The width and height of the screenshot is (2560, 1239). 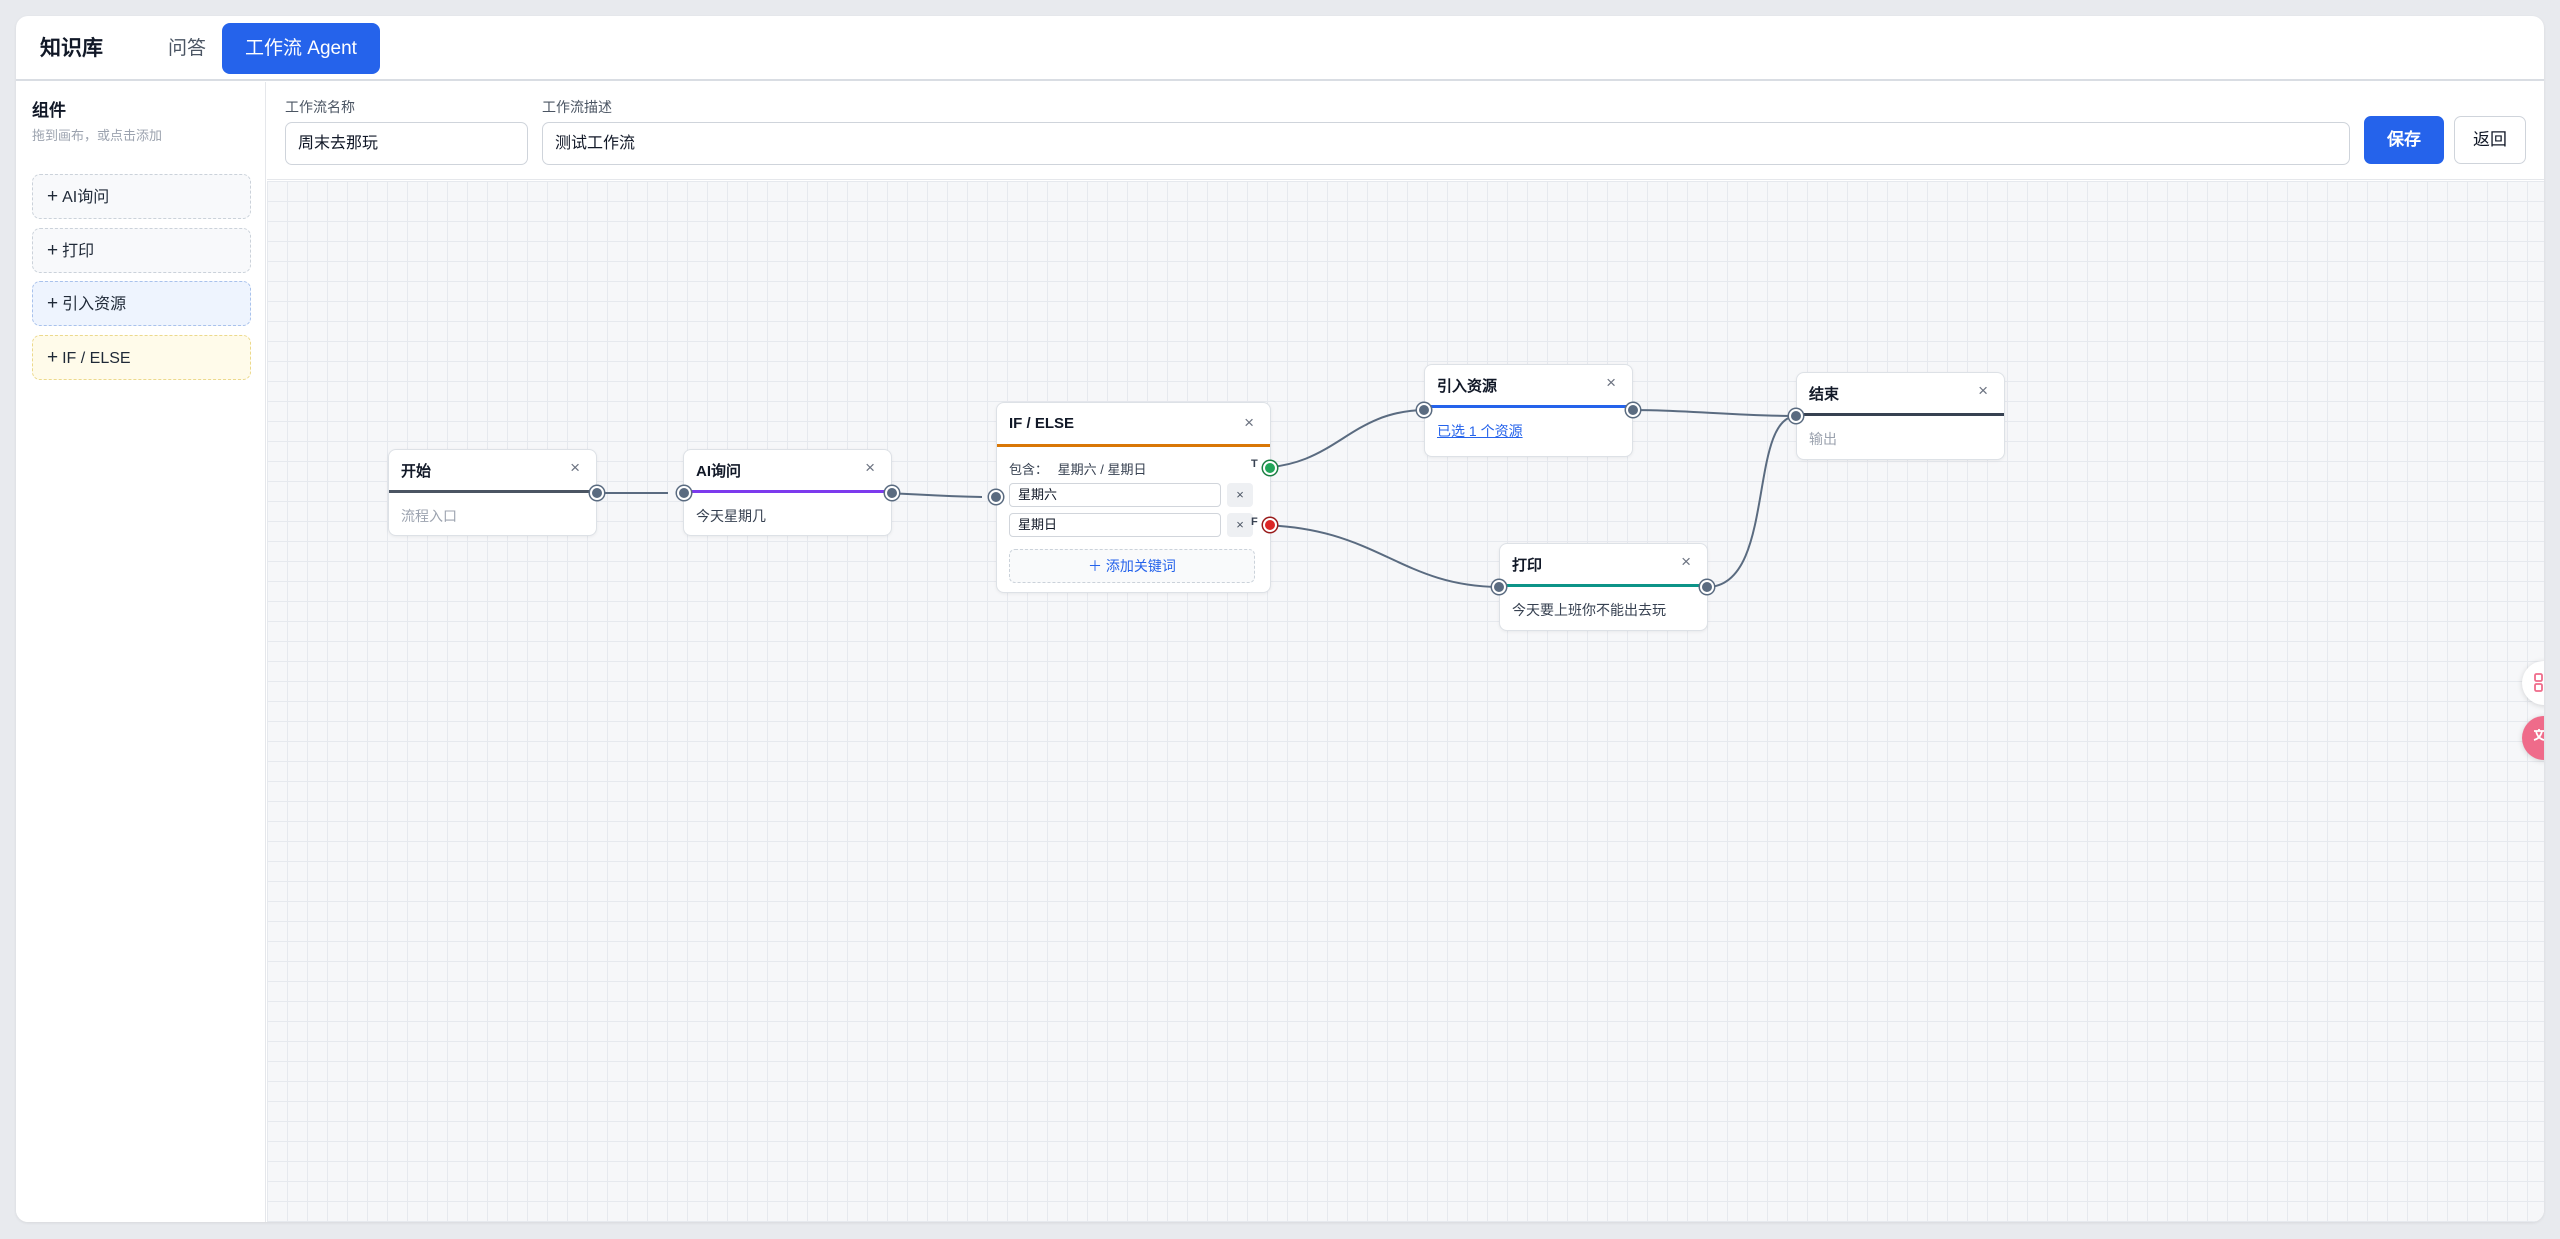 I want to click on port-ifelse-false, so click(x=1270, y=525).